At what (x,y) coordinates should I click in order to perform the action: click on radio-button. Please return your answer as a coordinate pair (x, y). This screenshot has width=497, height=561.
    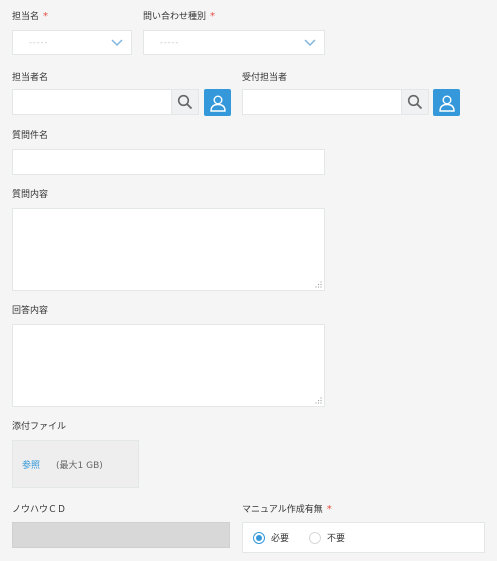
    Looking at the image, I should click on (315, 537).